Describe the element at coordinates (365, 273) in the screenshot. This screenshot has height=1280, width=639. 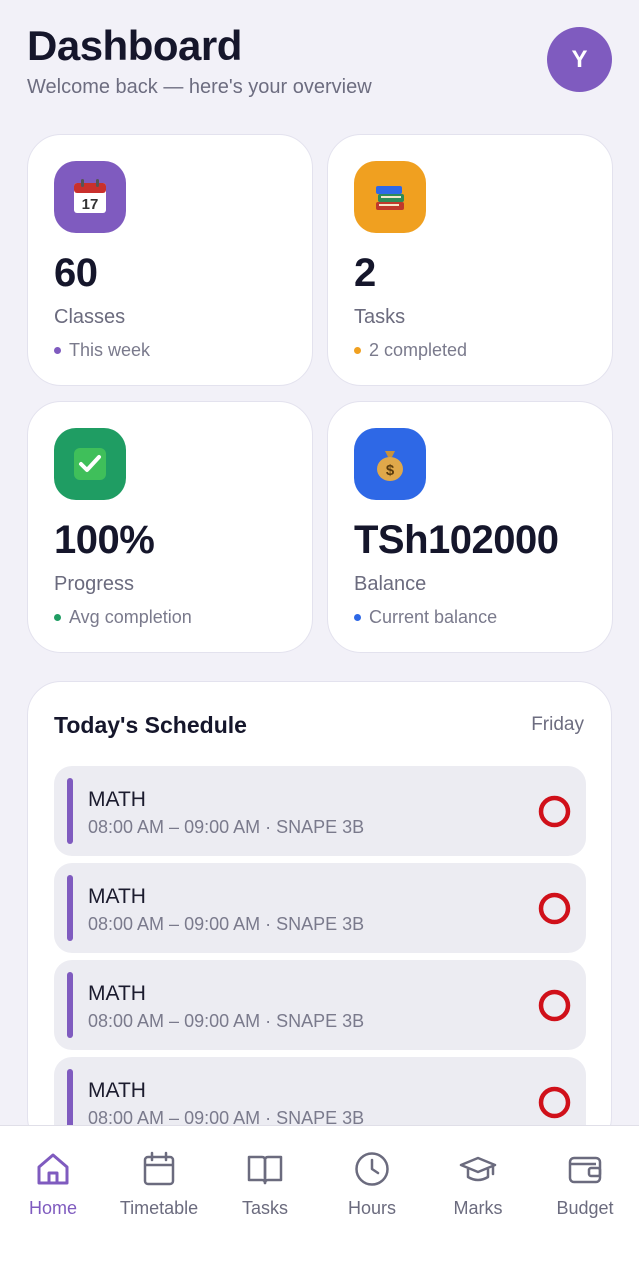
I see `stat-value: 2` at that location.